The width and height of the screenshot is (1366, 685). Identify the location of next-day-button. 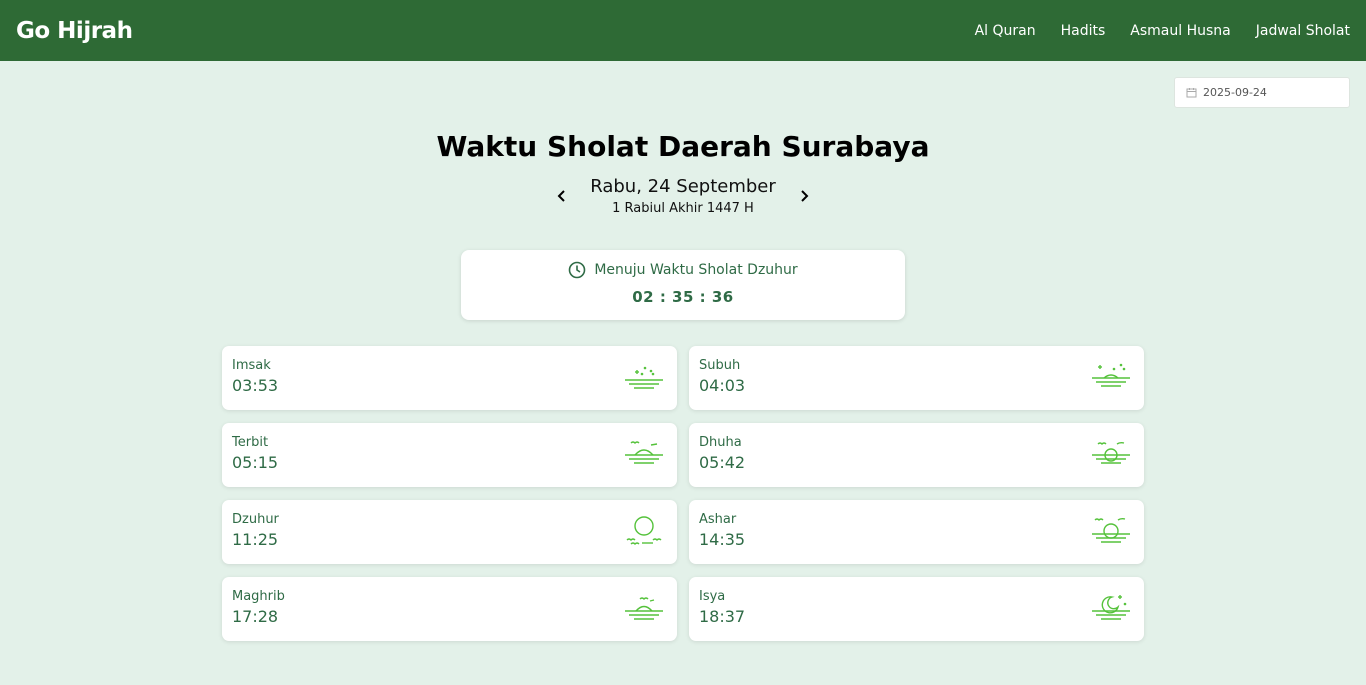
(804, 196).